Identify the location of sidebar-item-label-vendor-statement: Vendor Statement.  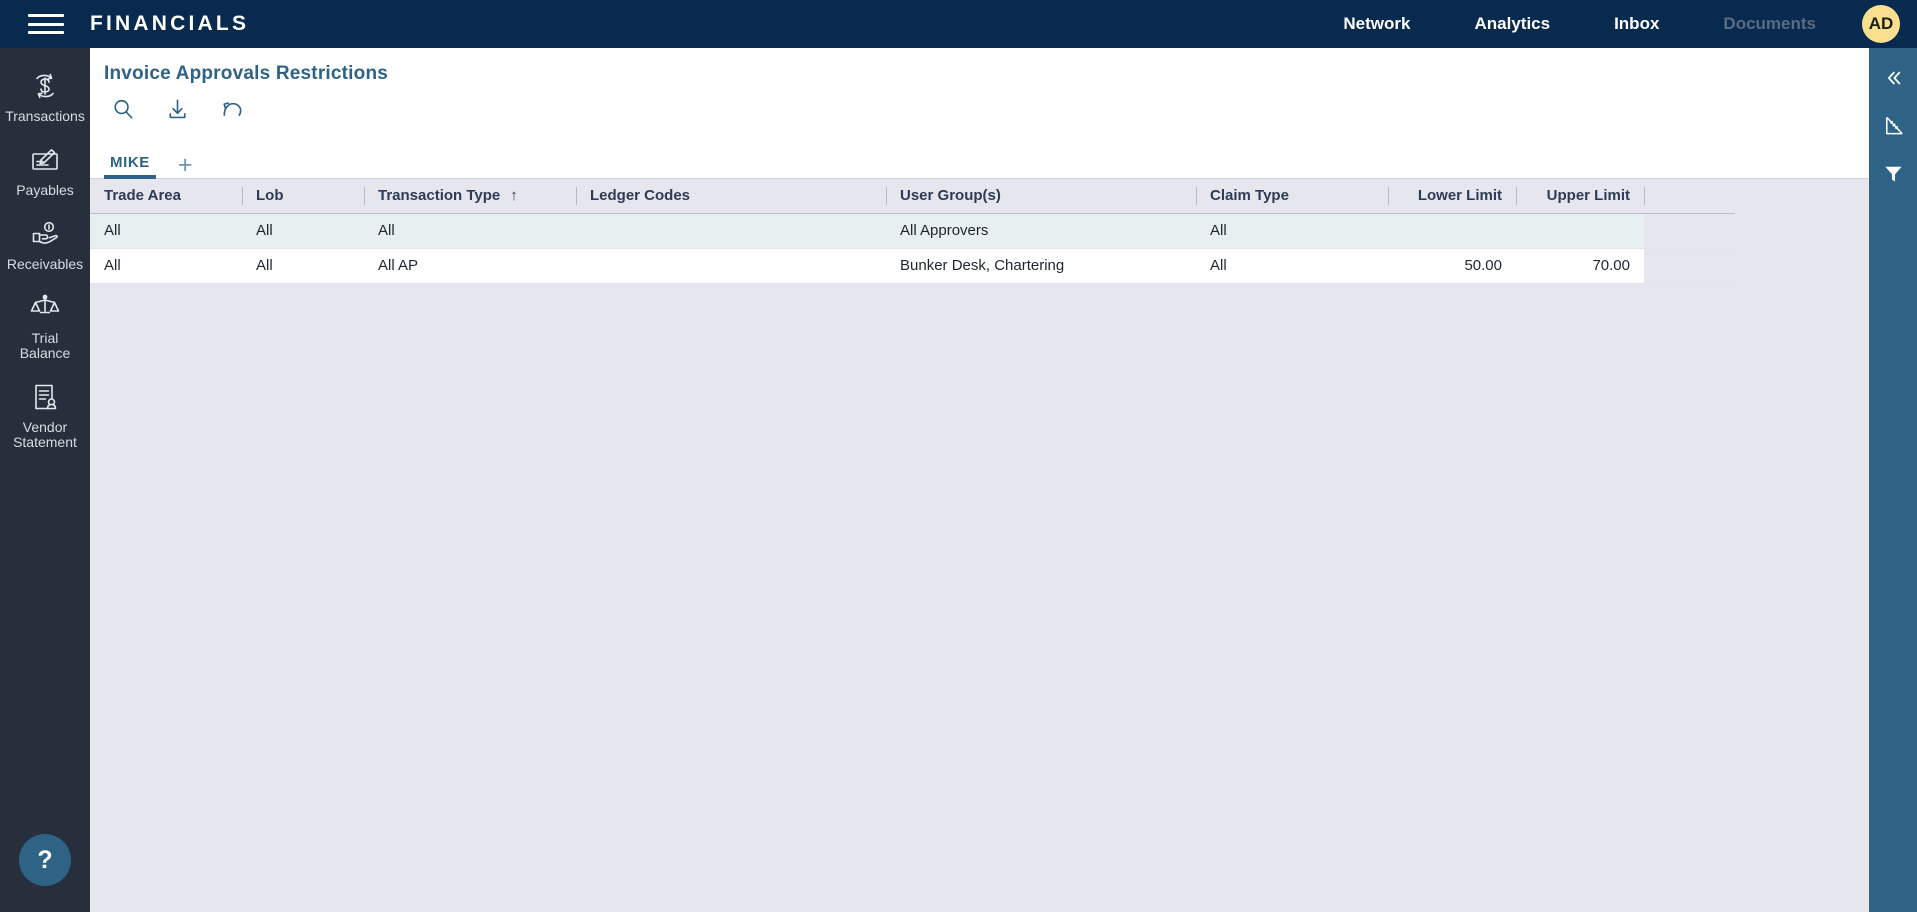
(45, 434).